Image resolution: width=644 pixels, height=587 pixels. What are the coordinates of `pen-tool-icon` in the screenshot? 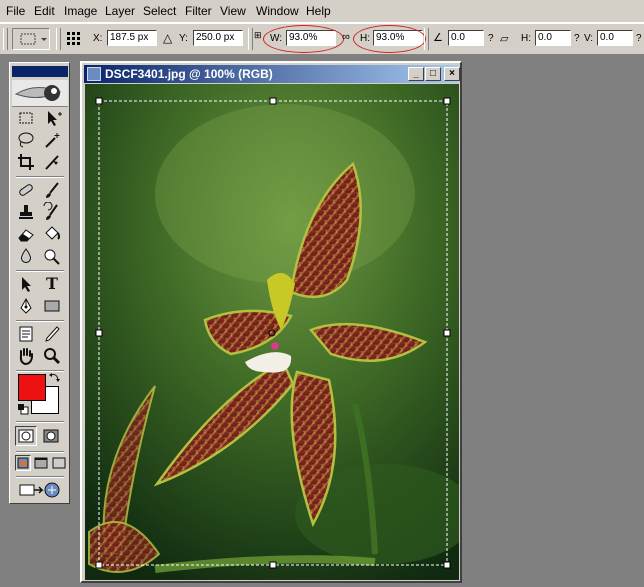 It's located at (26, 306).